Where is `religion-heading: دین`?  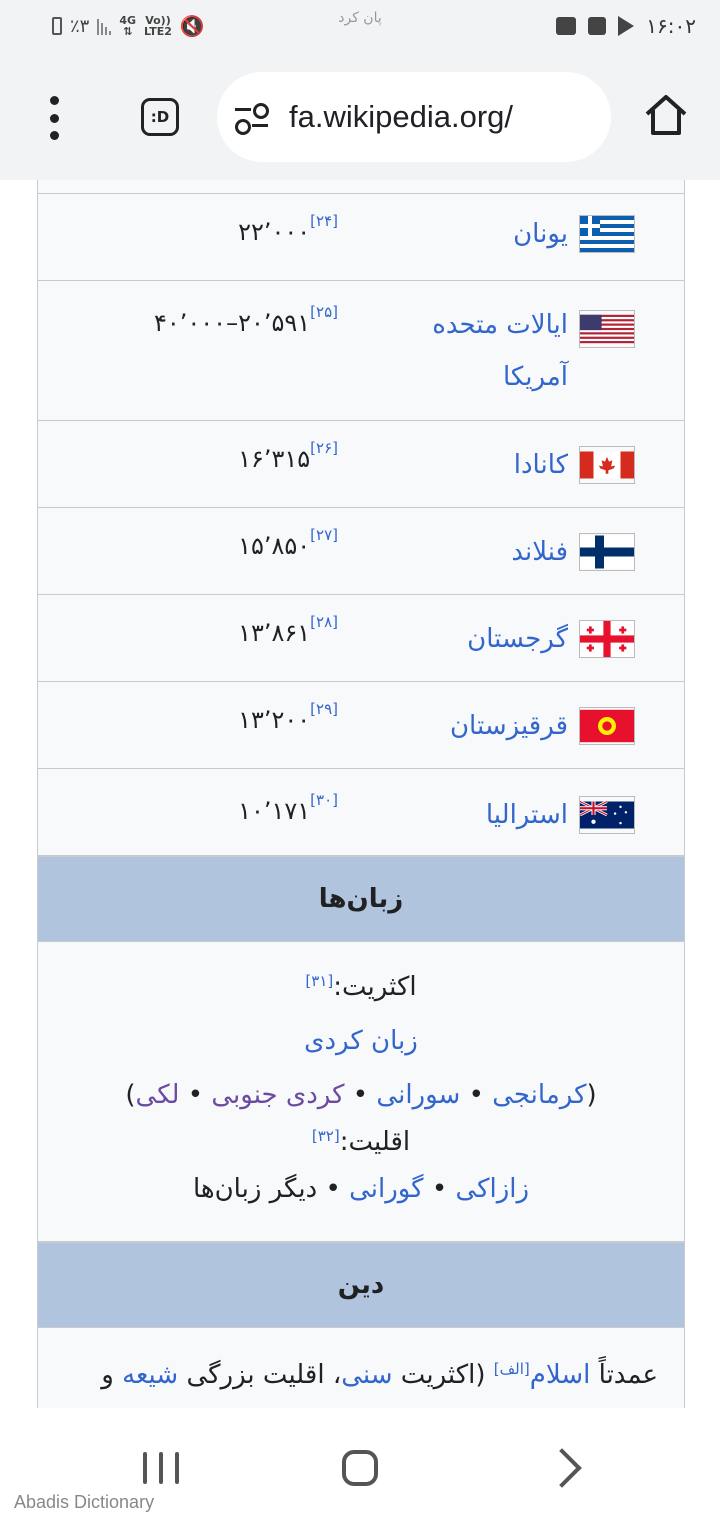
religion-heading: دین is located at coordinates (361, 1285).